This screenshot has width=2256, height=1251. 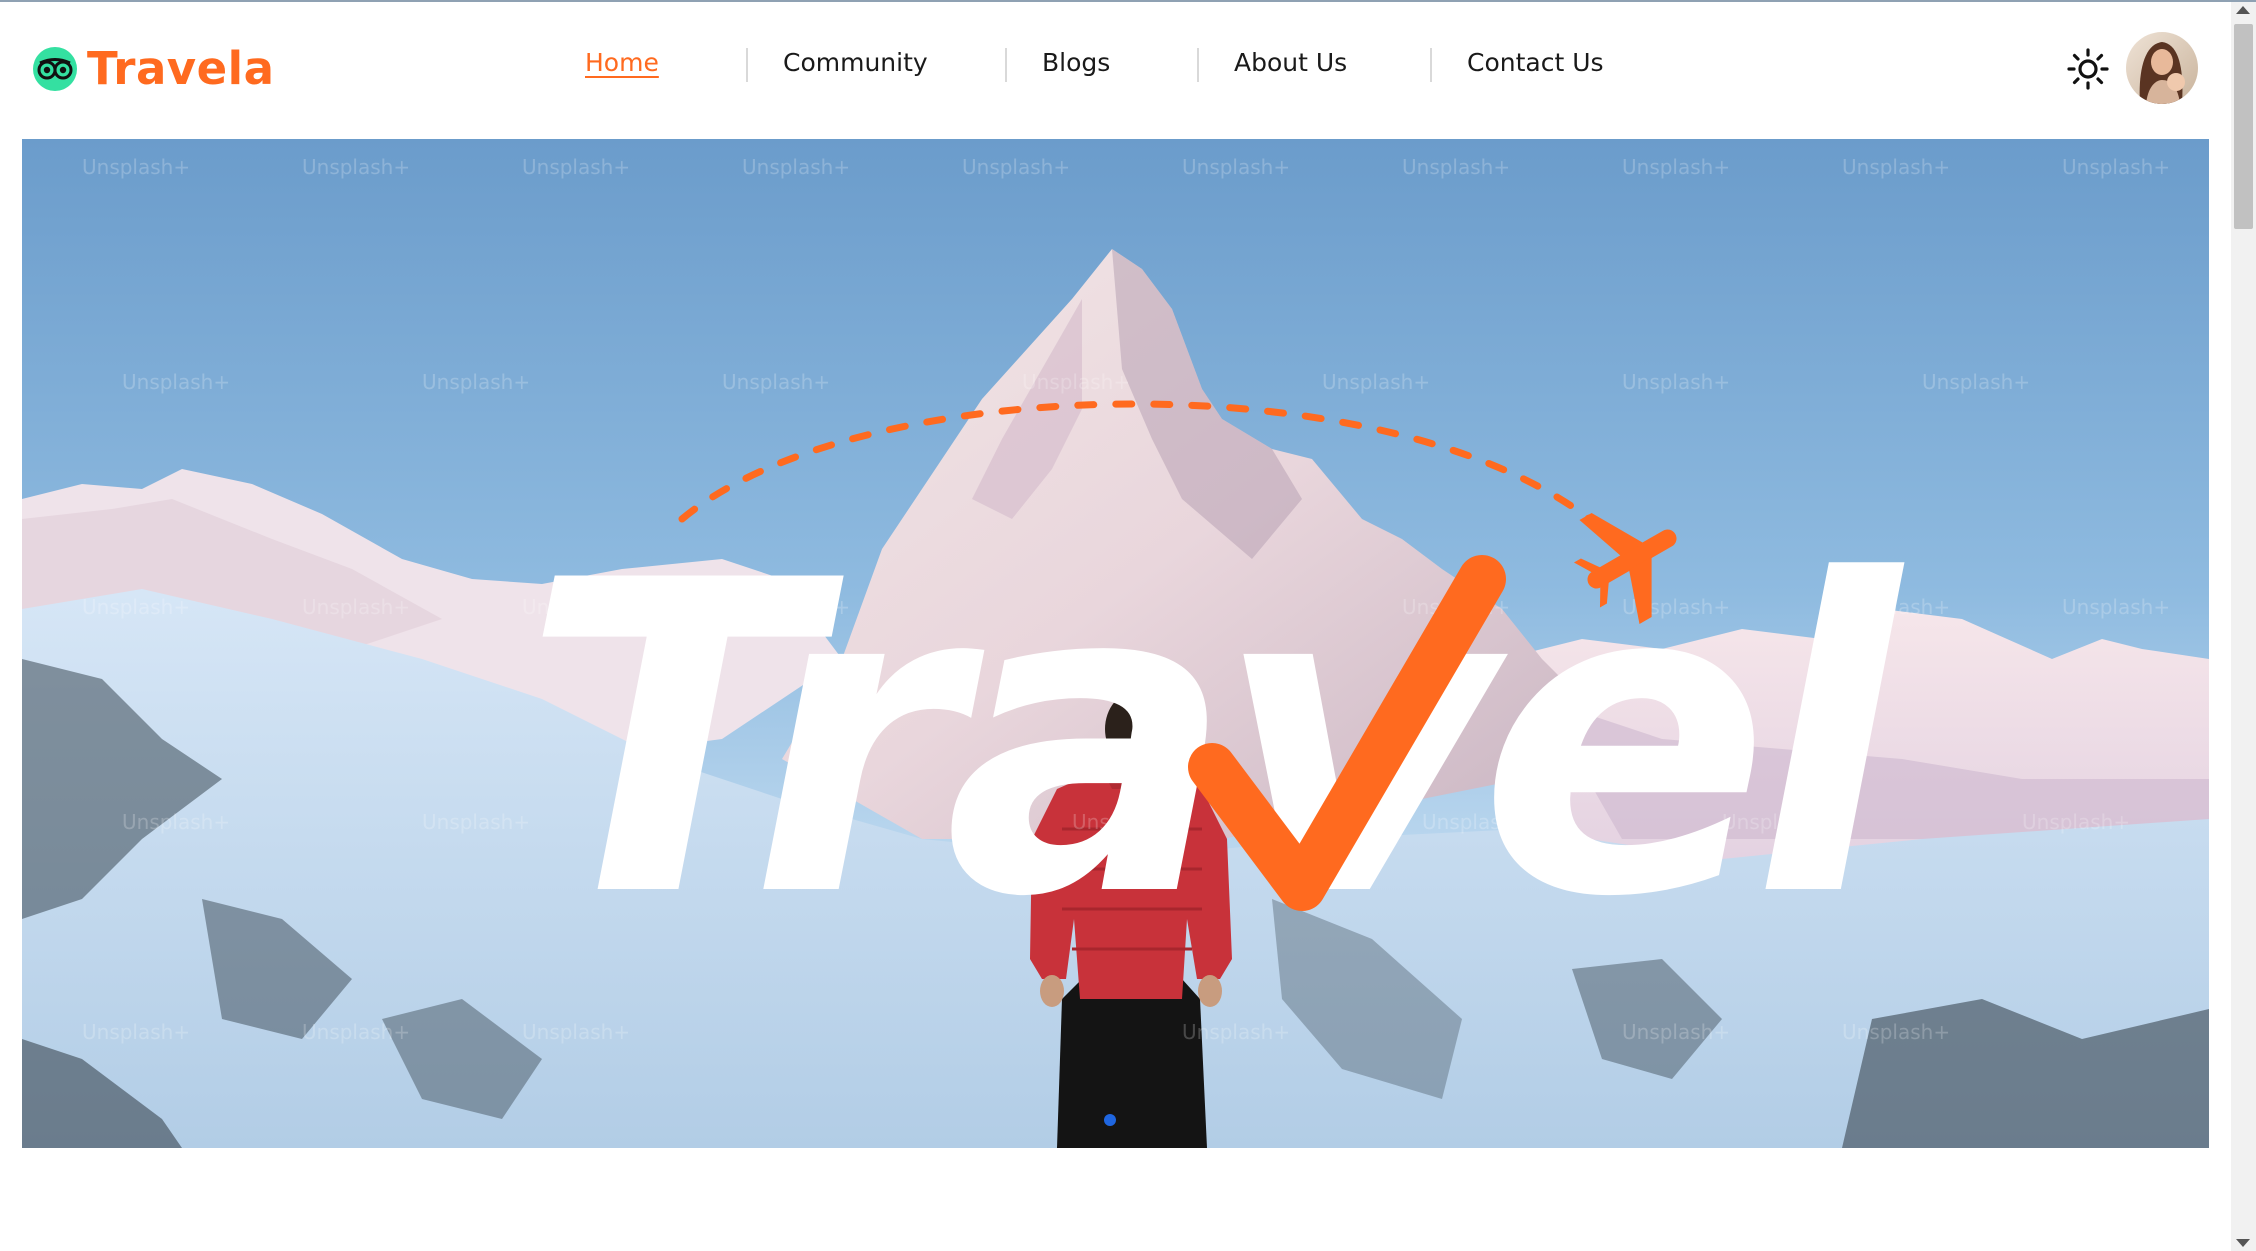 I want to click on nav-about-link: About Us, so click(x=1290, y=62).